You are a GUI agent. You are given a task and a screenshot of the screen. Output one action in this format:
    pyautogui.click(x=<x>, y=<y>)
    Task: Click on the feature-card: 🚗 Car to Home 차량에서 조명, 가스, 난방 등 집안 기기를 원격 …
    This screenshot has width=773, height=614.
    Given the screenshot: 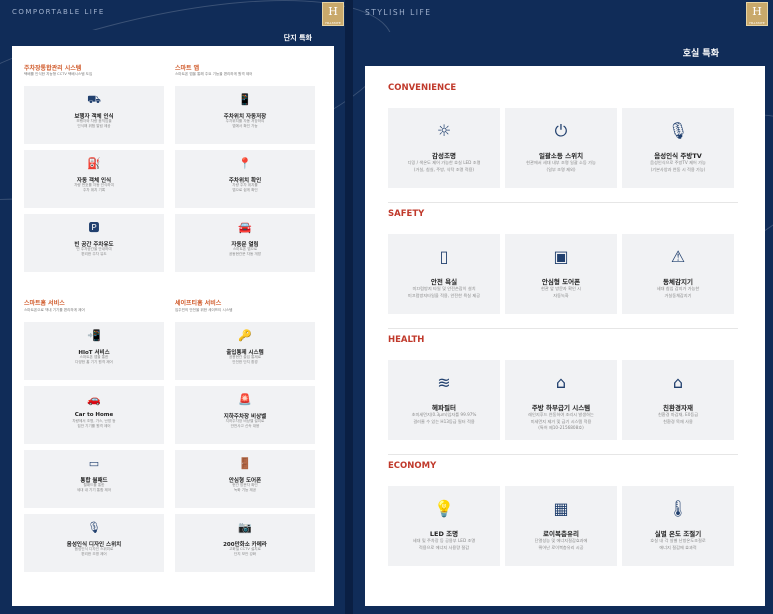 What is the action you would take?
    pyautogui.click(x=94, y=415)
    